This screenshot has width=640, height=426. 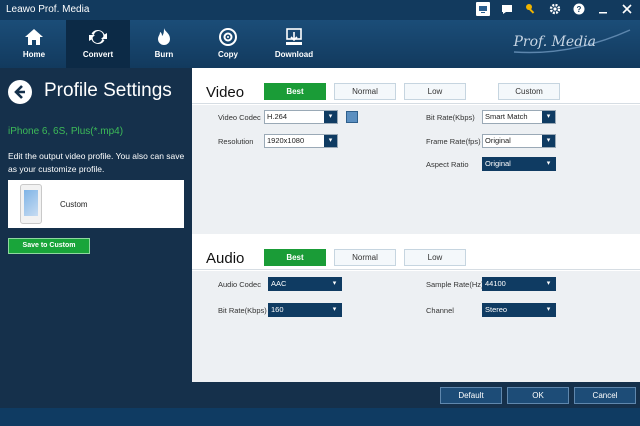 What do you see at coordinates (496, 309) in the screenshot?
I see `channel-value: Stereo` at bounding box center [496, 309].